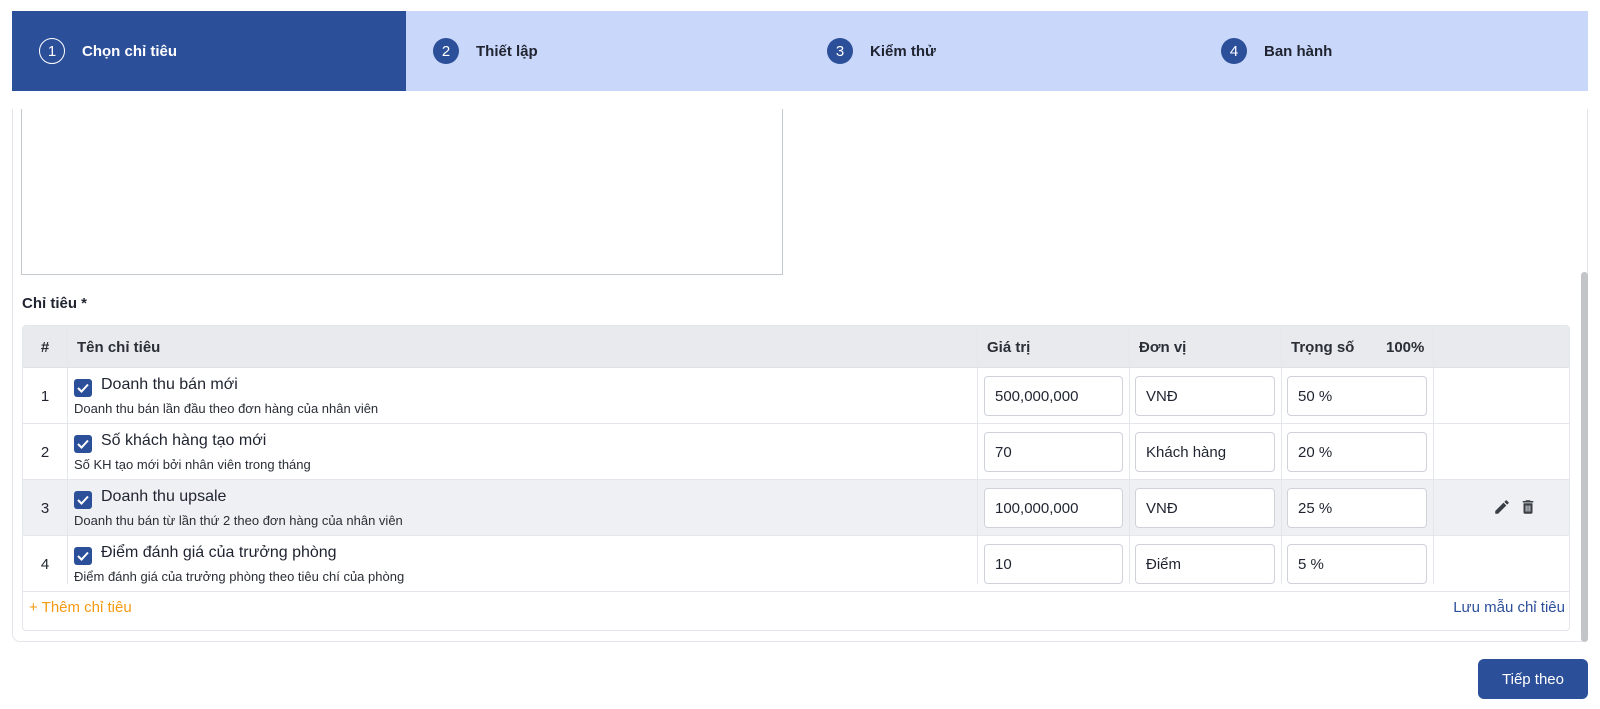  What do you see at coordinates (1009, 347) in the screenshot?
I see `header-value: Giá trị` at bounding box center [1009, 347].